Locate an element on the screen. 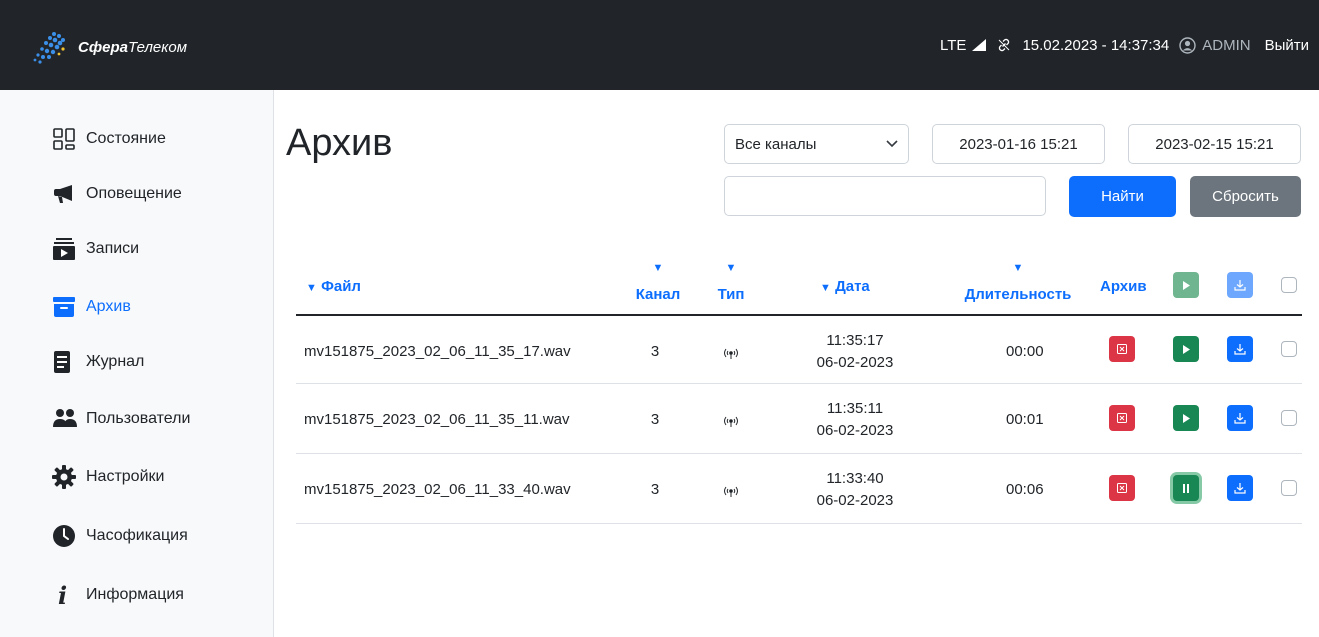  datetime: 15.02.2023 - 14:37:34 is located at coordinates (1096, 45).